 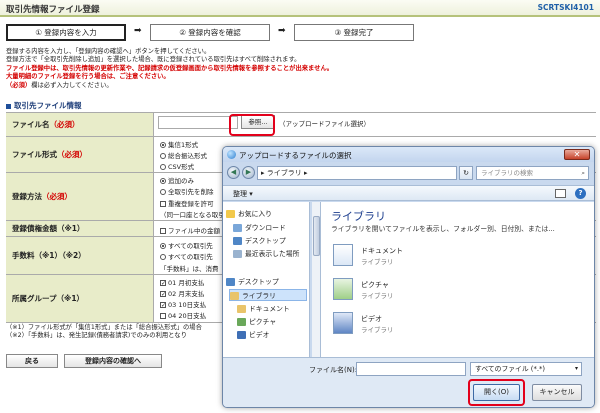 What do you see at coordinates (233, 172) in the screenshot?
I see `back-arrow-icon: ◀` at bounding box center [233, 172].